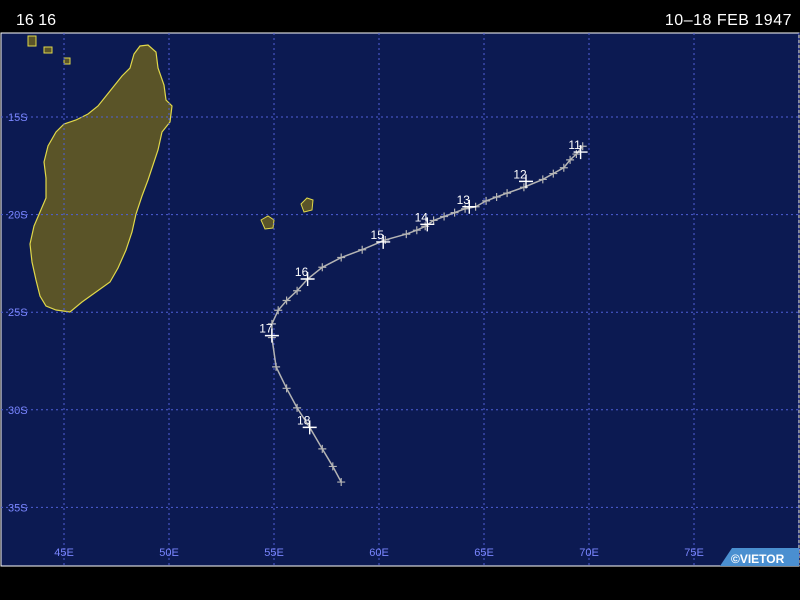  I want to click on lon-label: 55E, so click(274, 553).